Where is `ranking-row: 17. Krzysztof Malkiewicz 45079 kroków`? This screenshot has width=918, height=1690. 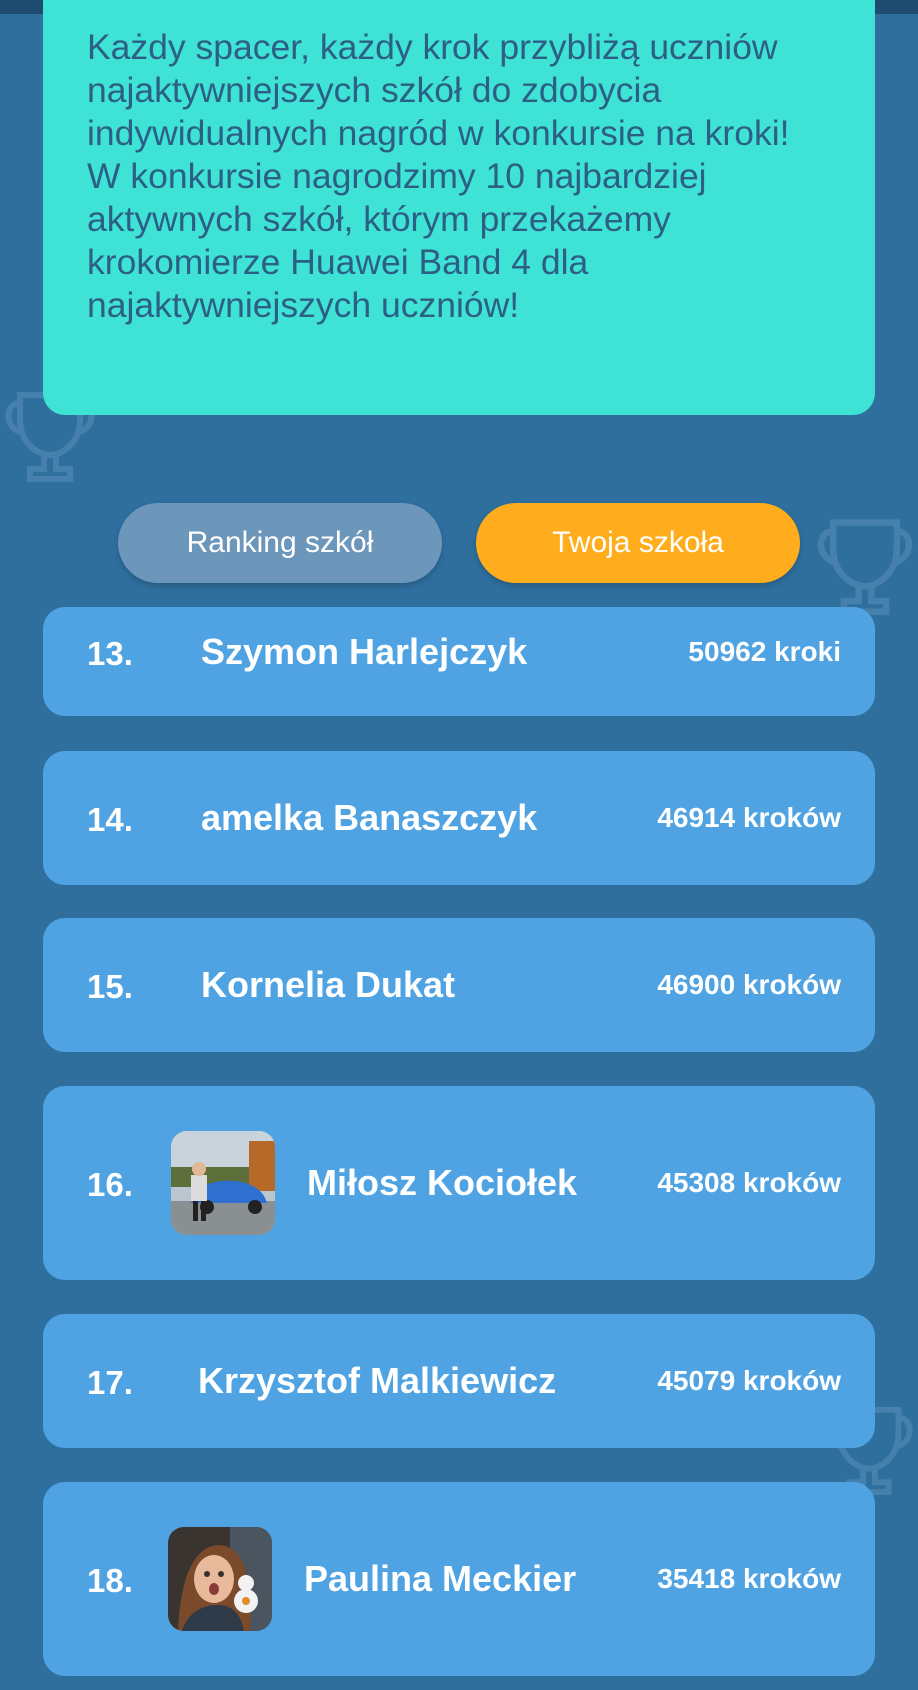
ranking-row: 17. Krzysztof Malkiewicz 45079 kroków is located at coordinates (459, 1381).